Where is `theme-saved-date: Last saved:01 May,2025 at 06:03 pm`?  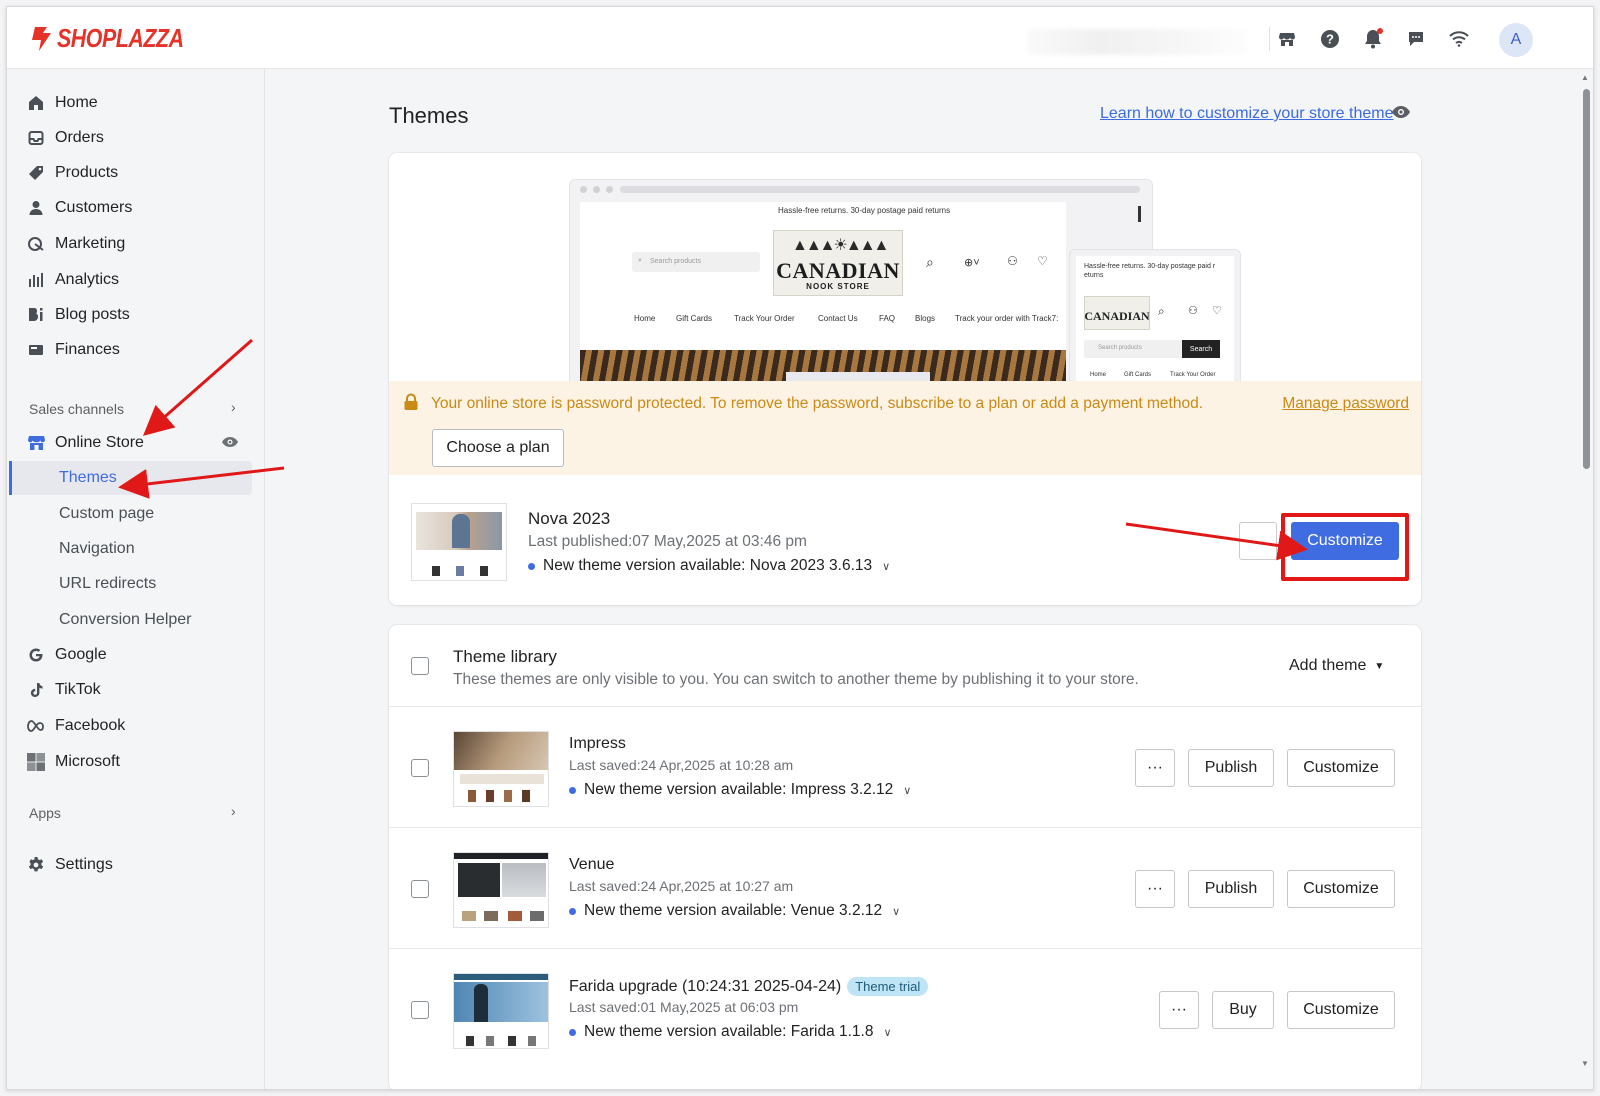 theme-saved-date: Last saved:01 May,2025 at 06:03 pm is located at coordinates (684, 1007).